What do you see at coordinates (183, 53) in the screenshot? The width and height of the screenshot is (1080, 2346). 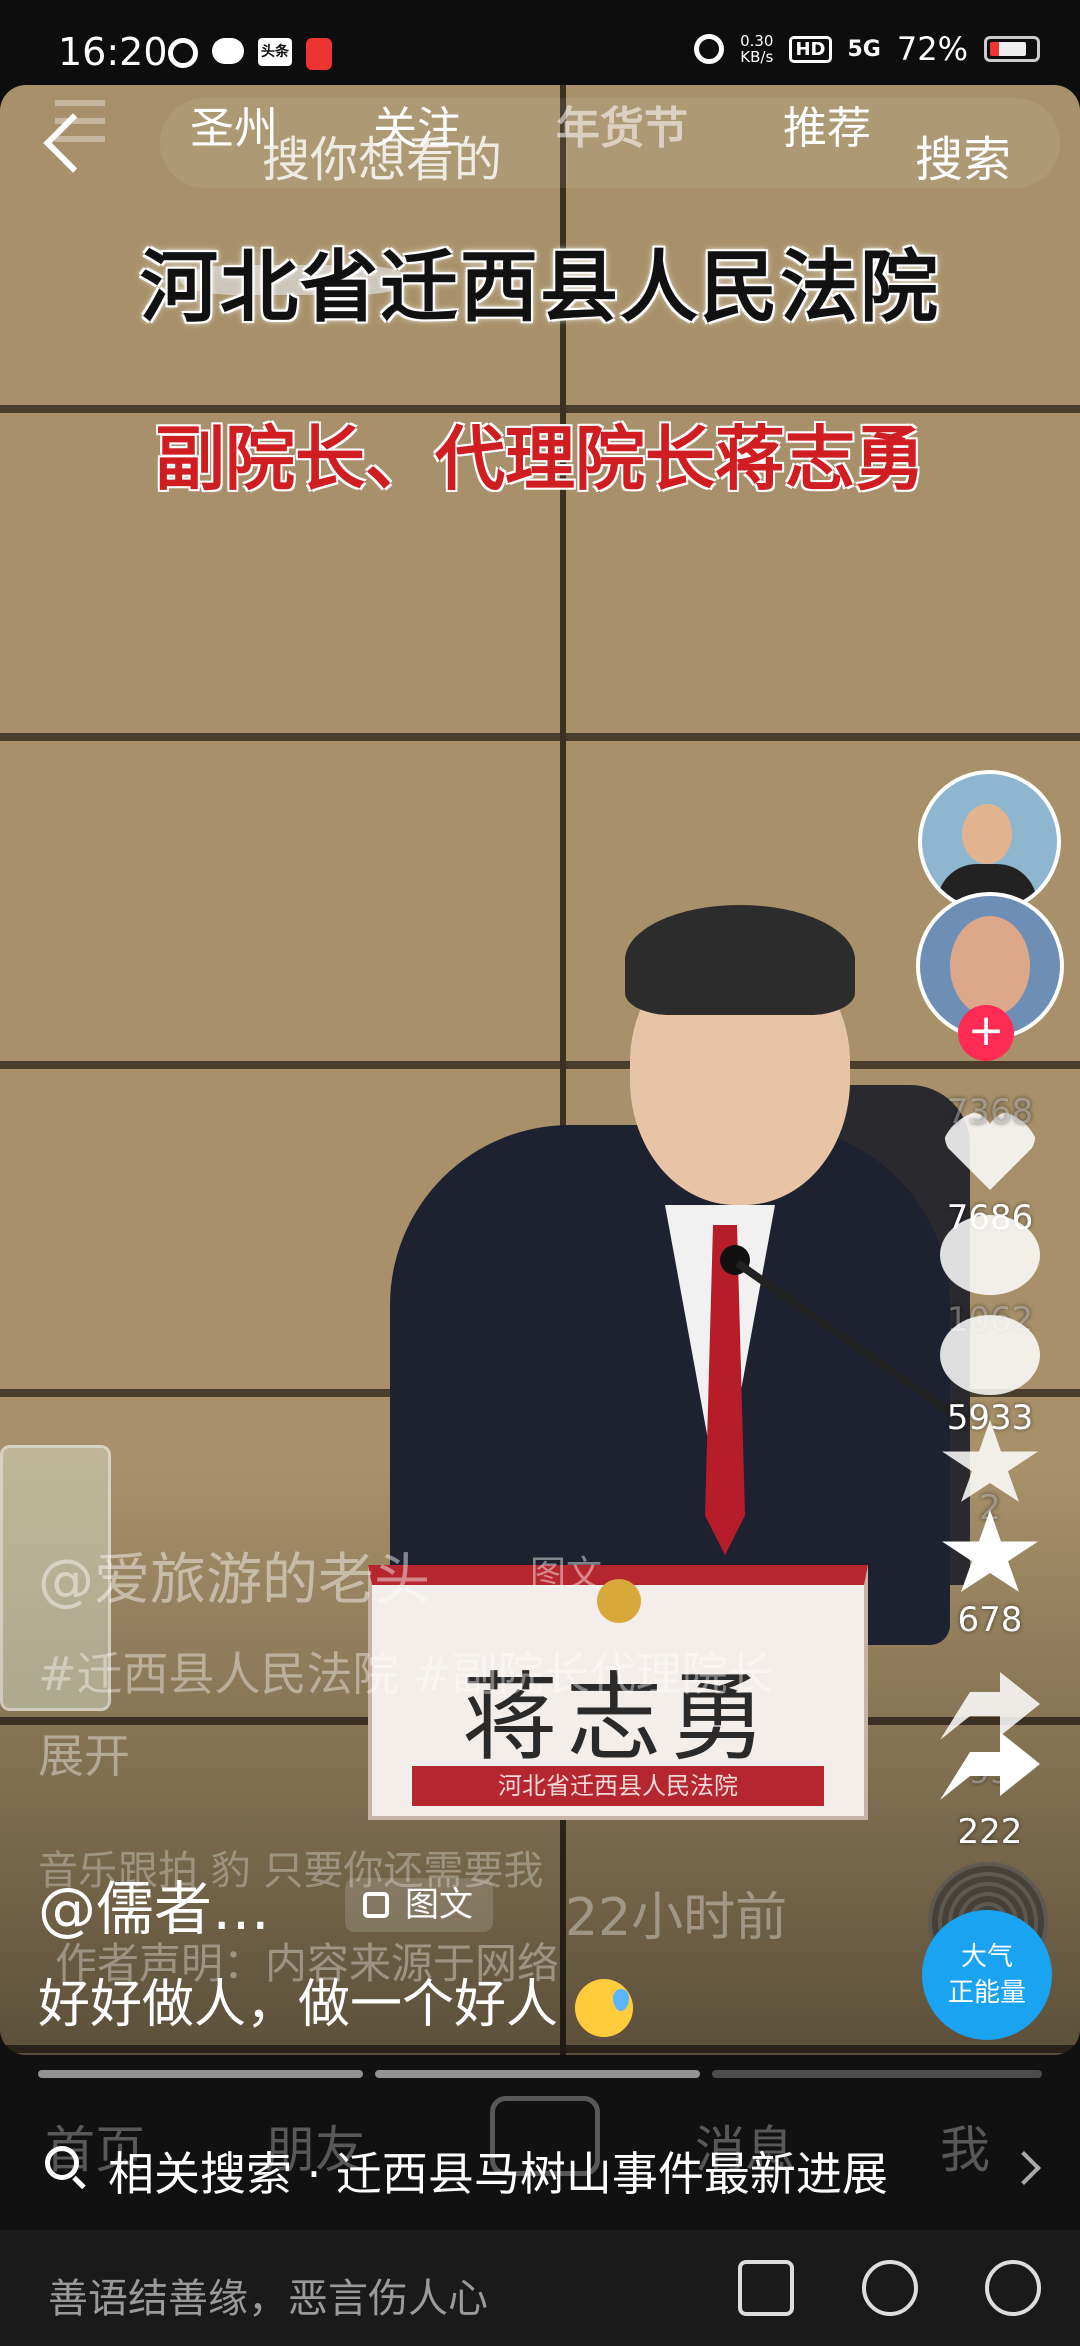 I see `record-icon` at bounding box center [183, 53].